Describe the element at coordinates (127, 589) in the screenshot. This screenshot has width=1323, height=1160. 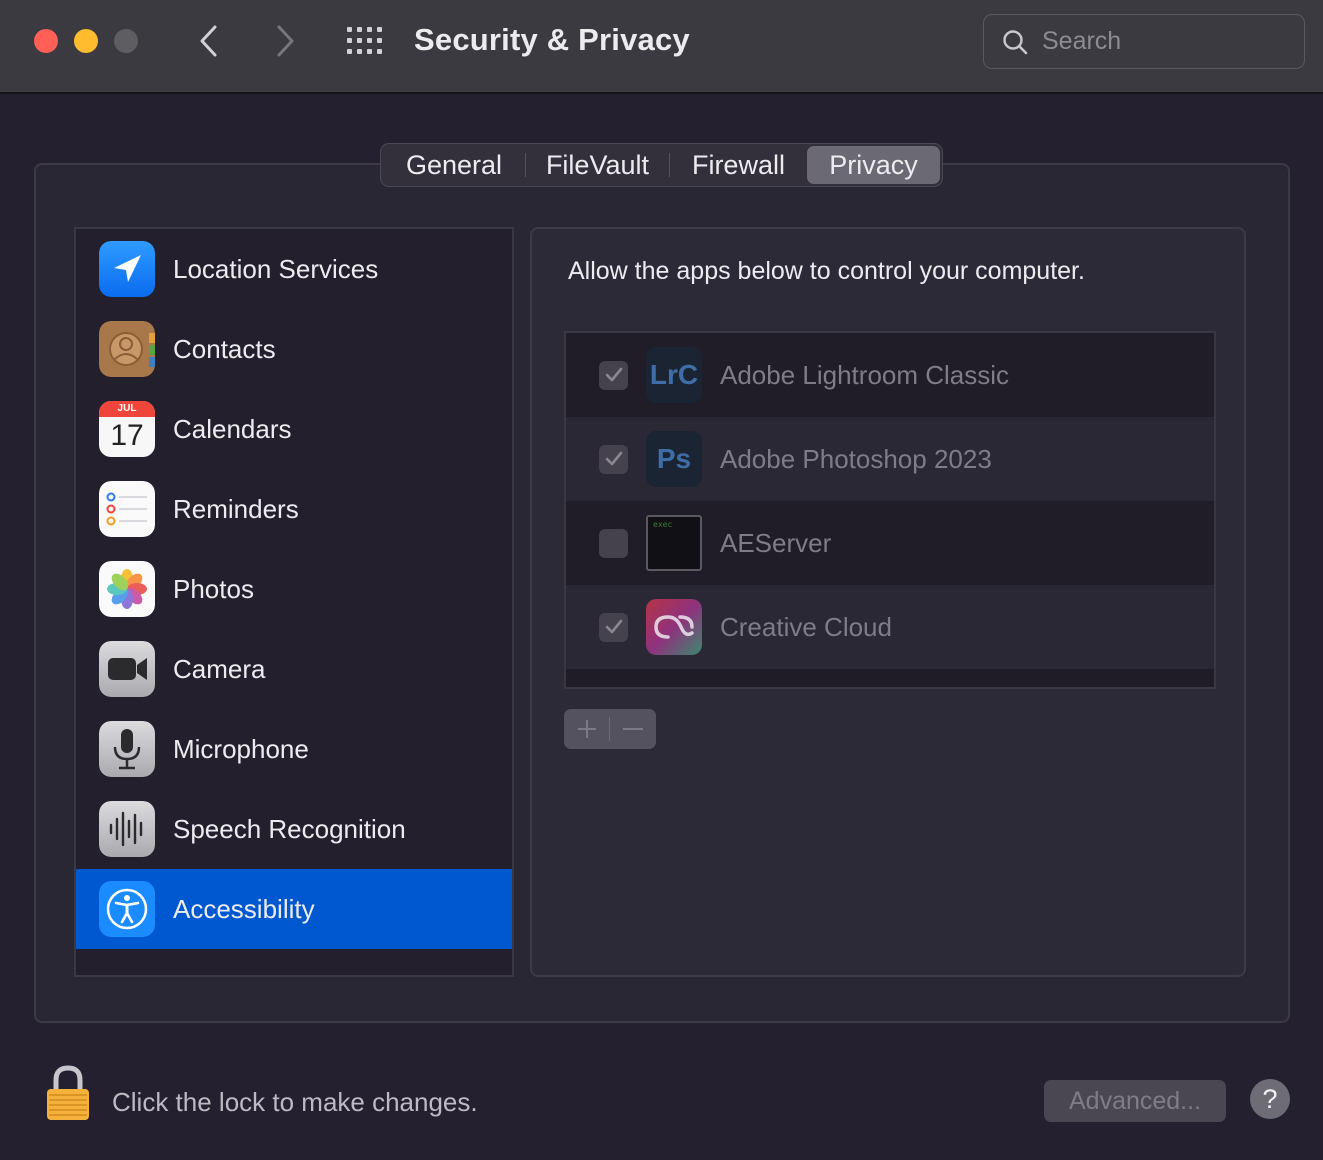
I see `photos-icon` at that location.